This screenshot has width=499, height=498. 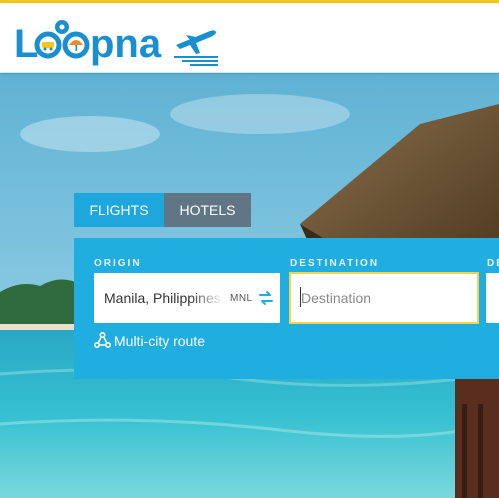 I want to click on origin-label: ORIGIN, so click(x=118, y=263).